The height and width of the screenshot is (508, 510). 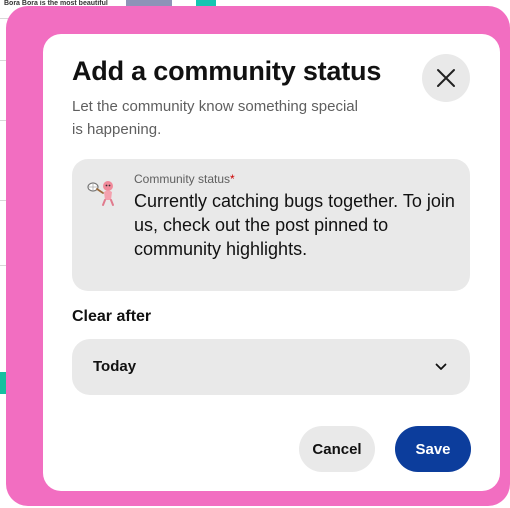 What do you see at coordinates (337, 449) in the screenshot?
I see `cancel-button: Cancel` at bounding box center [337, 449].